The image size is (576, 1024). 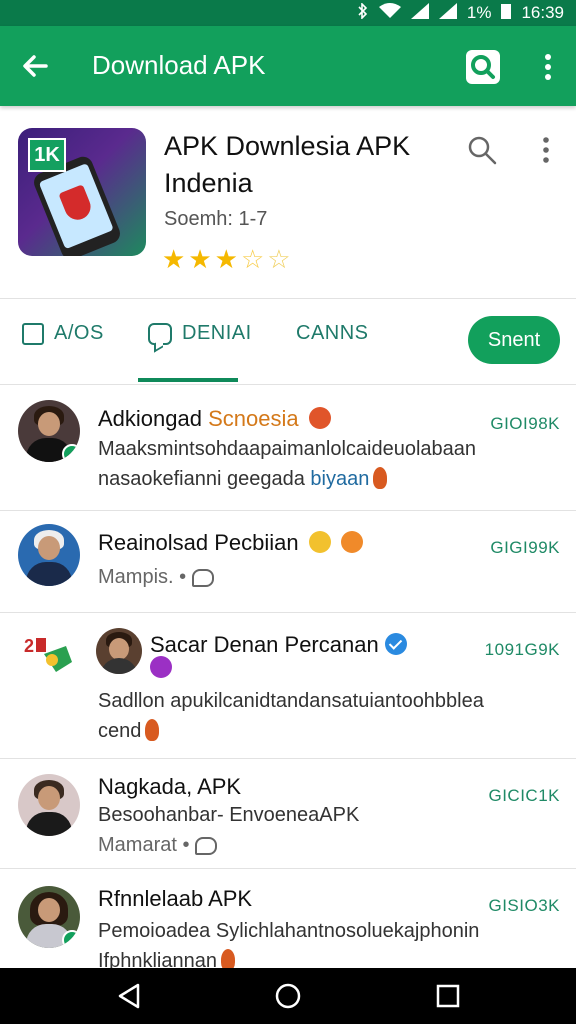 What do you see at coordinates (288, 561) in the screenshot?
I see `list-item: Reainolsad Pecbiian GIGI99K Mampis. •` at bounding box center [288, 561].